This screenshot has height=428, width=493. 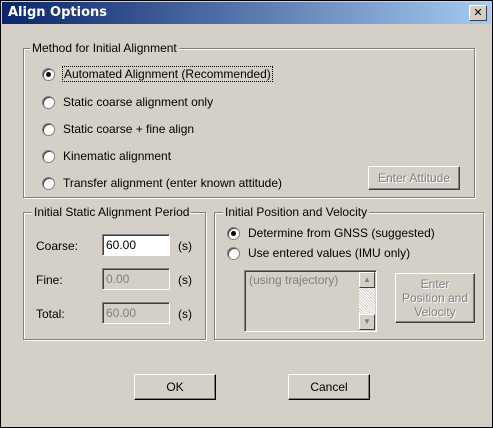 What do you see at coordinates (57, 246) in the screenshot?
I see `coarse-label: Coarse:` at bounding box center [57, 246].